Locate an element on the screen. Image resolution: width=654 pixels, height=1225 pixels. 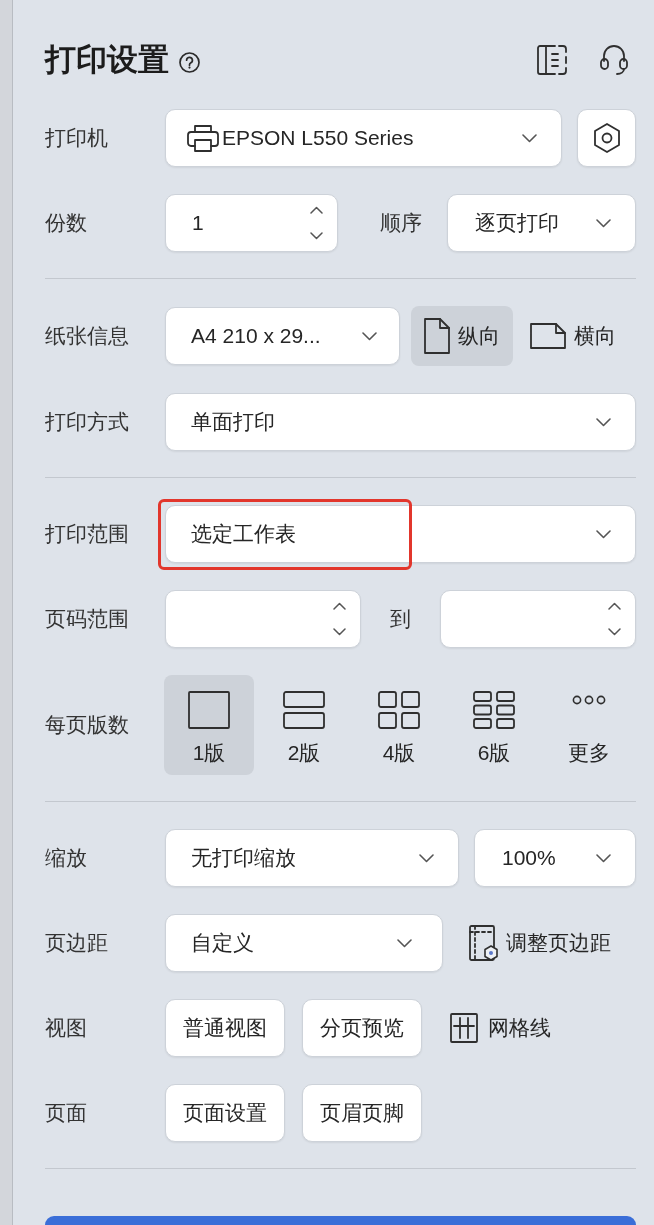
dropdown: 选定工作表 is located at coordinates (400, 534).